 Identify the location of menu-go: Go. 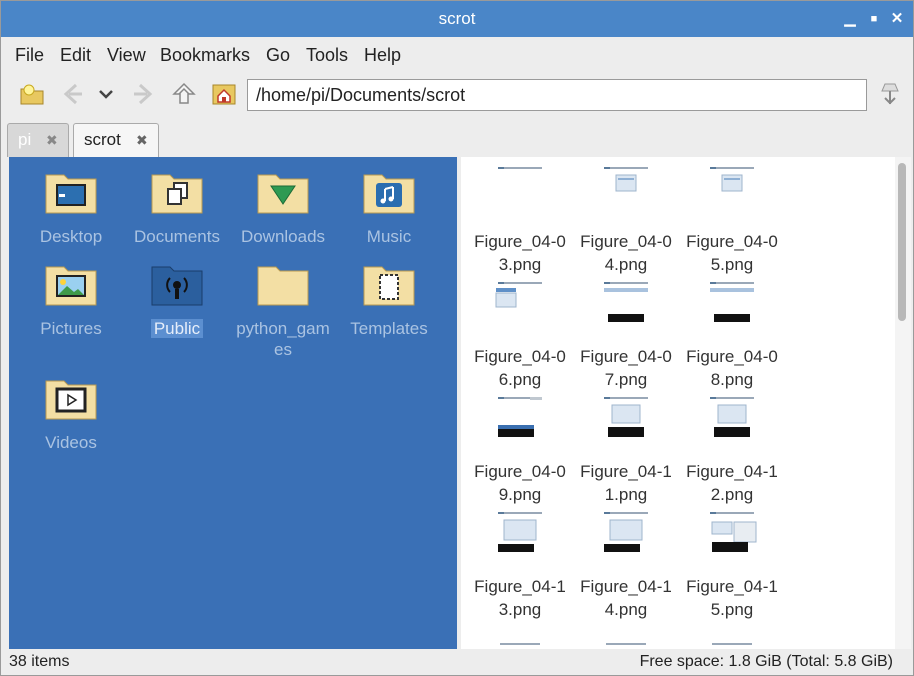
(278, 55).